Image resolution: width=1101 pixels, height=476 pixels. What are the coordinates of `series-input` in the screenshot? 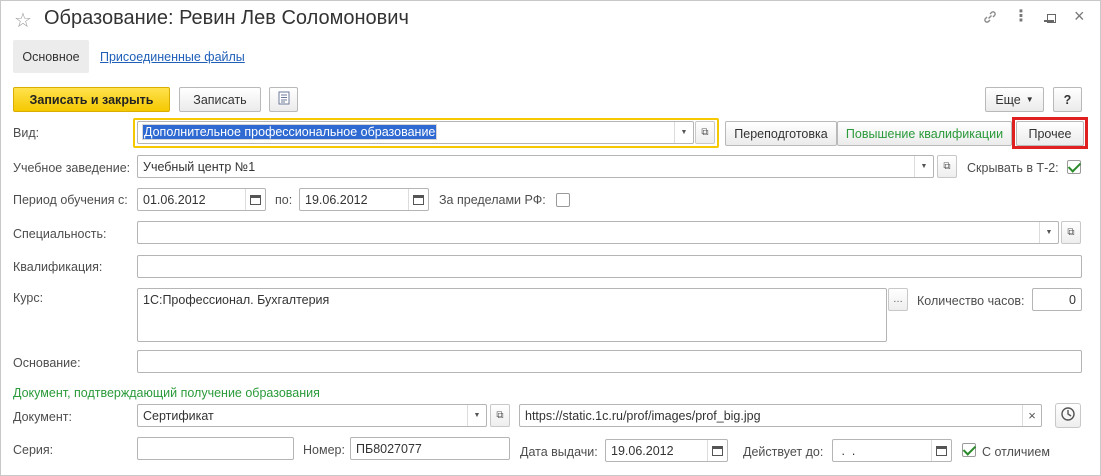 It's located at (215, 448).